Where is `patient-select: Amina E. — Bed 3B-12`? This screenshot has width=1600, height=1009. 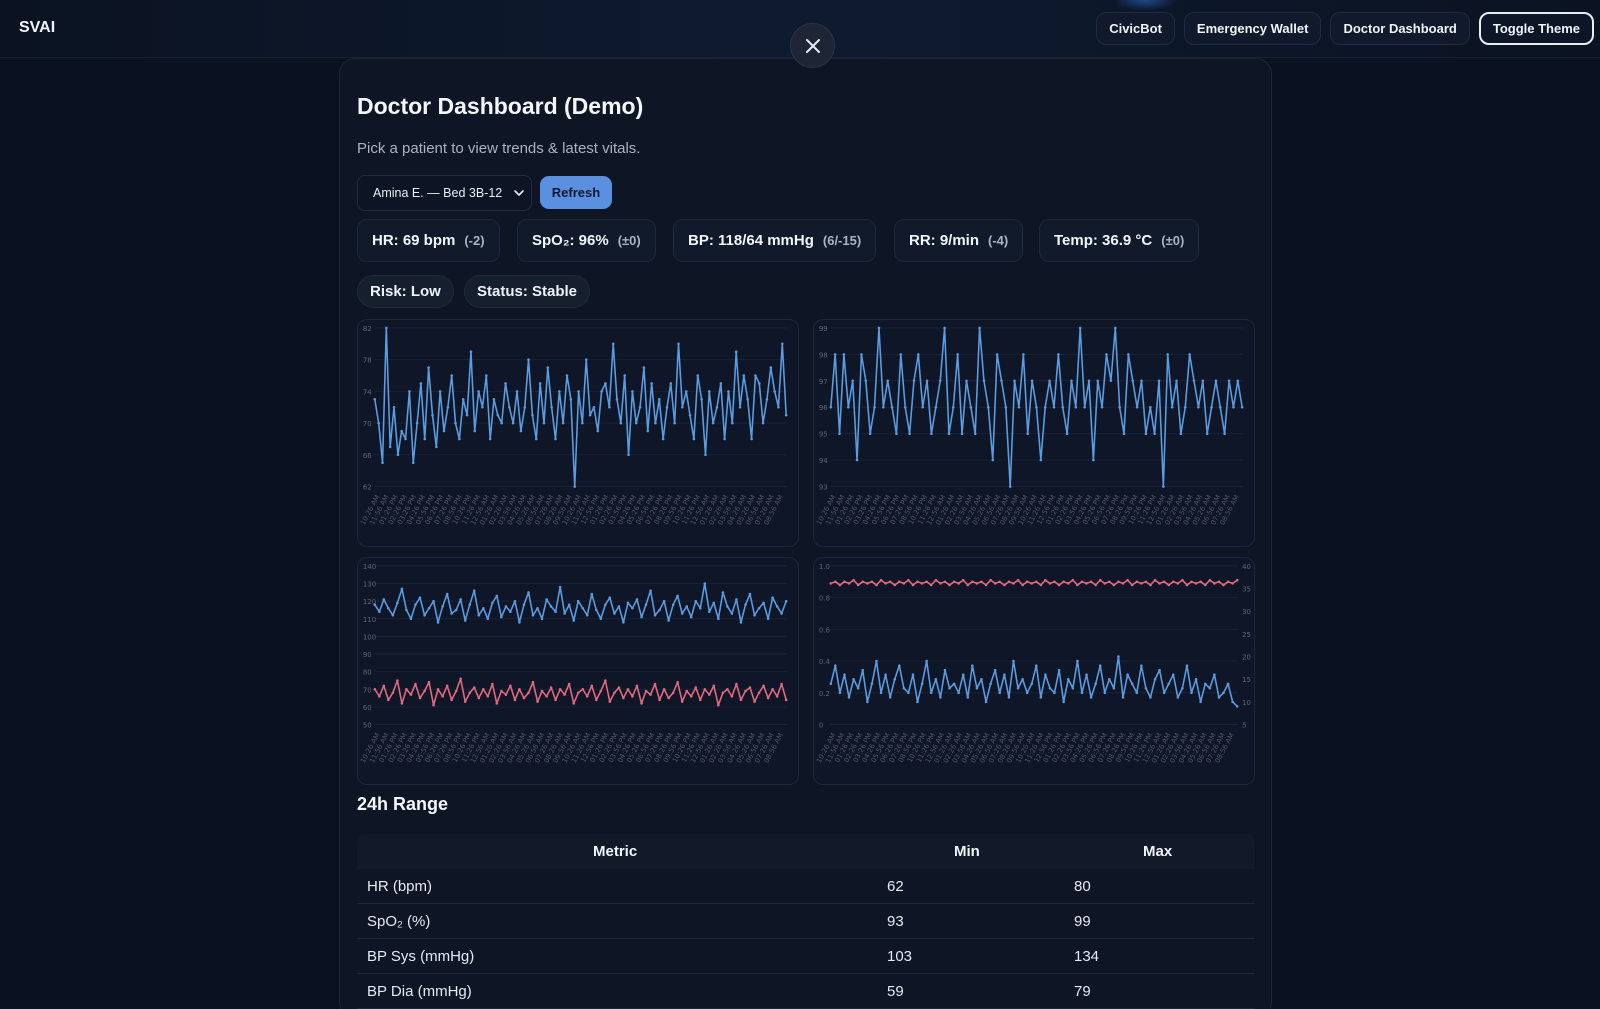 patient-select: Amina E. — Bed 3B-12 is located at coordinates (444, 193).